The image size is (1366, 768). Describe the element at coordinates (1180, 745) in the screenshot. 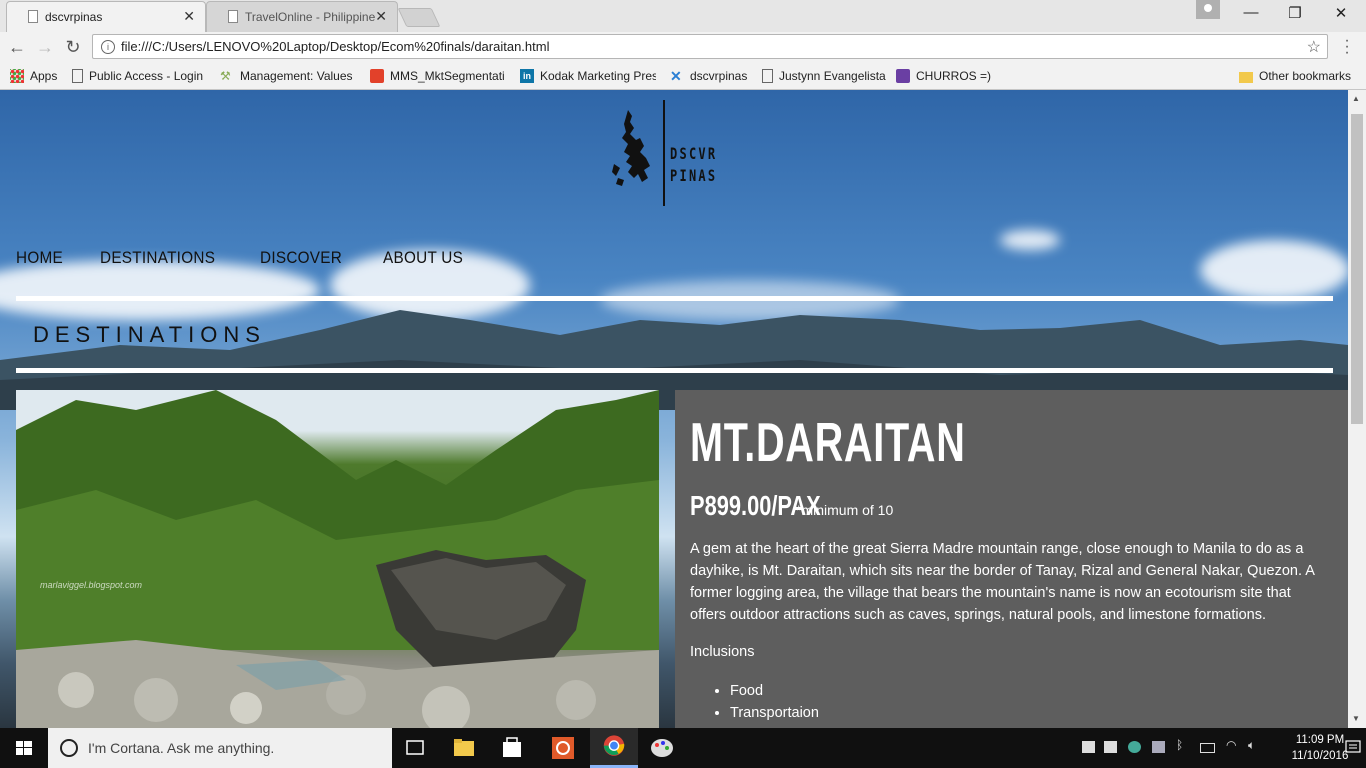

I see `bluetooth-icon: ᛒ` at that location.